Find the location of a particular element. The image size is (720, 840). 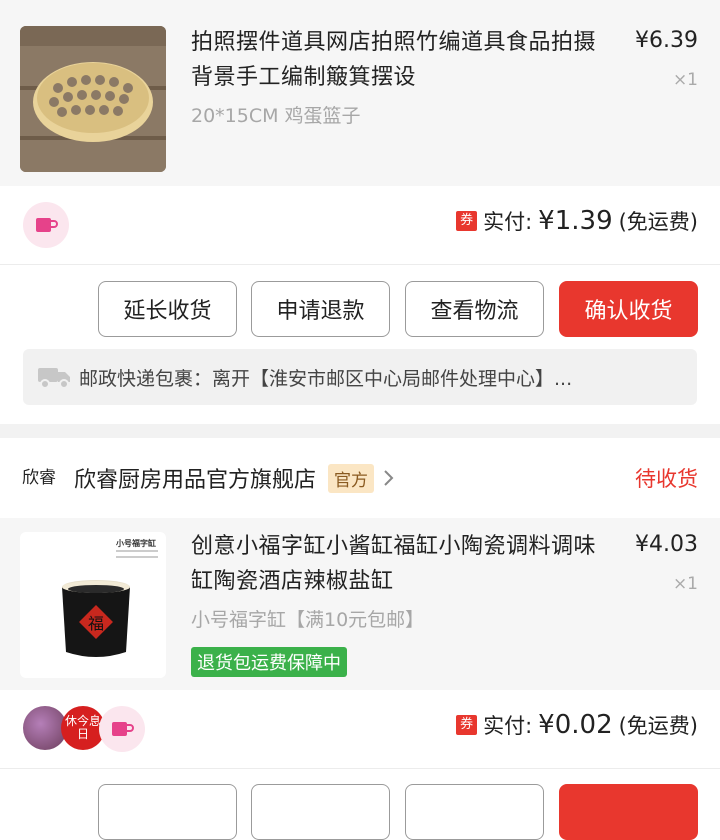

request-refund-button: 申请退款 is located at coordinates (320, 309).